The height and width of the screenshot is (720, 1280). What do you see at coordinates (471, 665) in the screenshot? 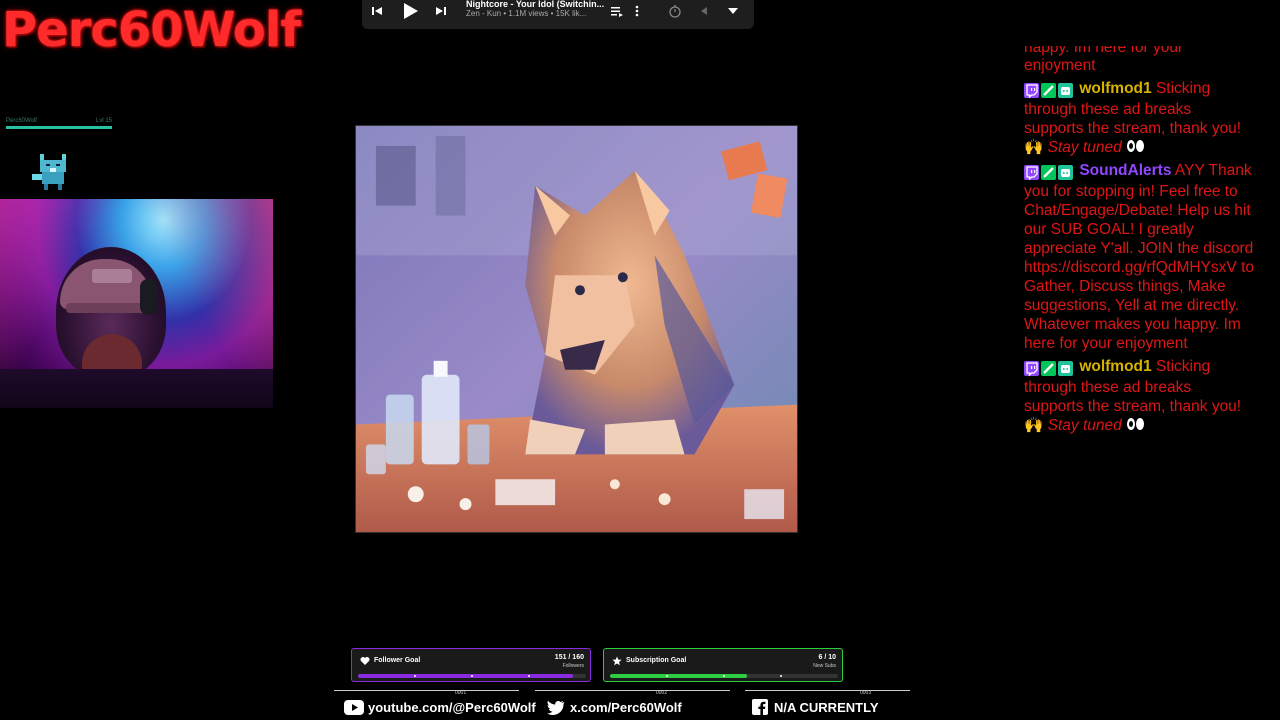
I see `follower-goal: Follower Goal 151 / 160 Followers` at bounding box center [471, 665].